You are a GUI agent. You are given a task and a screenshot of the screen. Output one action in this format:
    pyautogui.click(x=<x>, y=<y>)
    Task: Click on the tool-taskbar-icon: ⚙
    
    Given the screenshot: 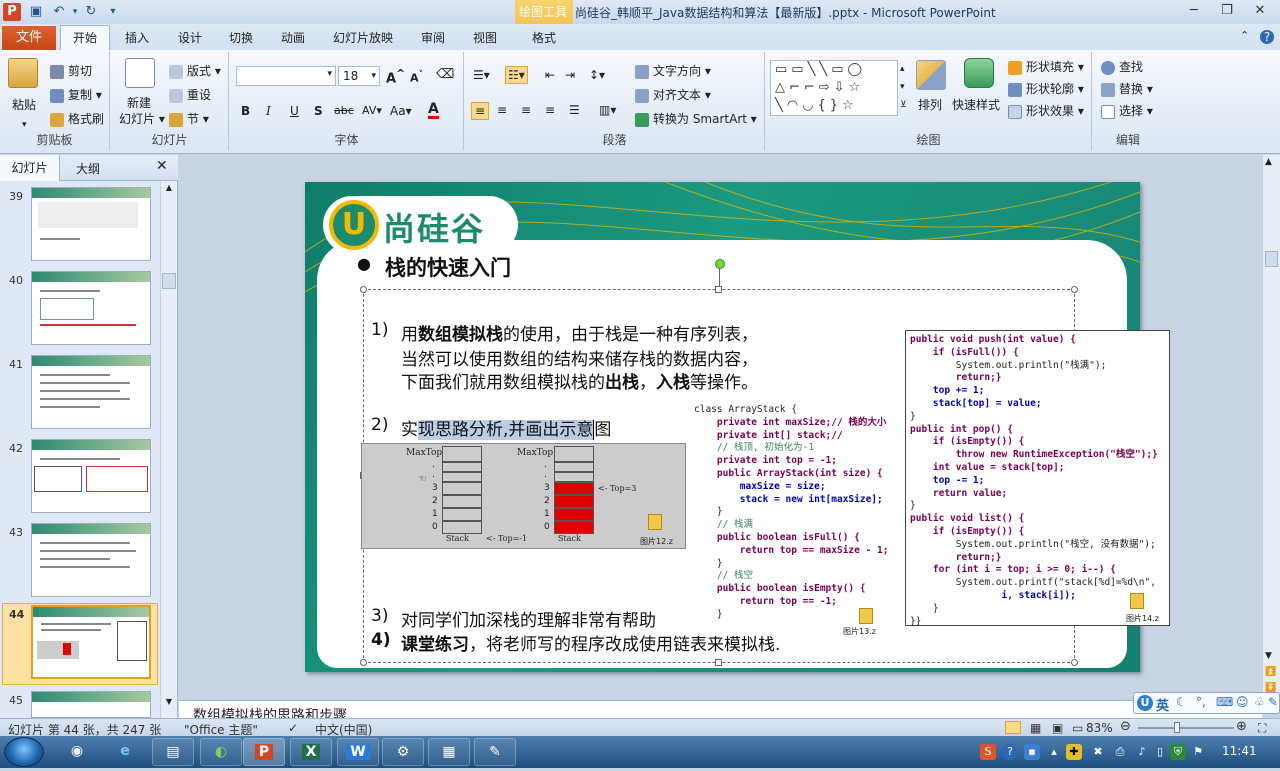 What is the action you would take?
    pyautogui.click(x=403, y=752)
    